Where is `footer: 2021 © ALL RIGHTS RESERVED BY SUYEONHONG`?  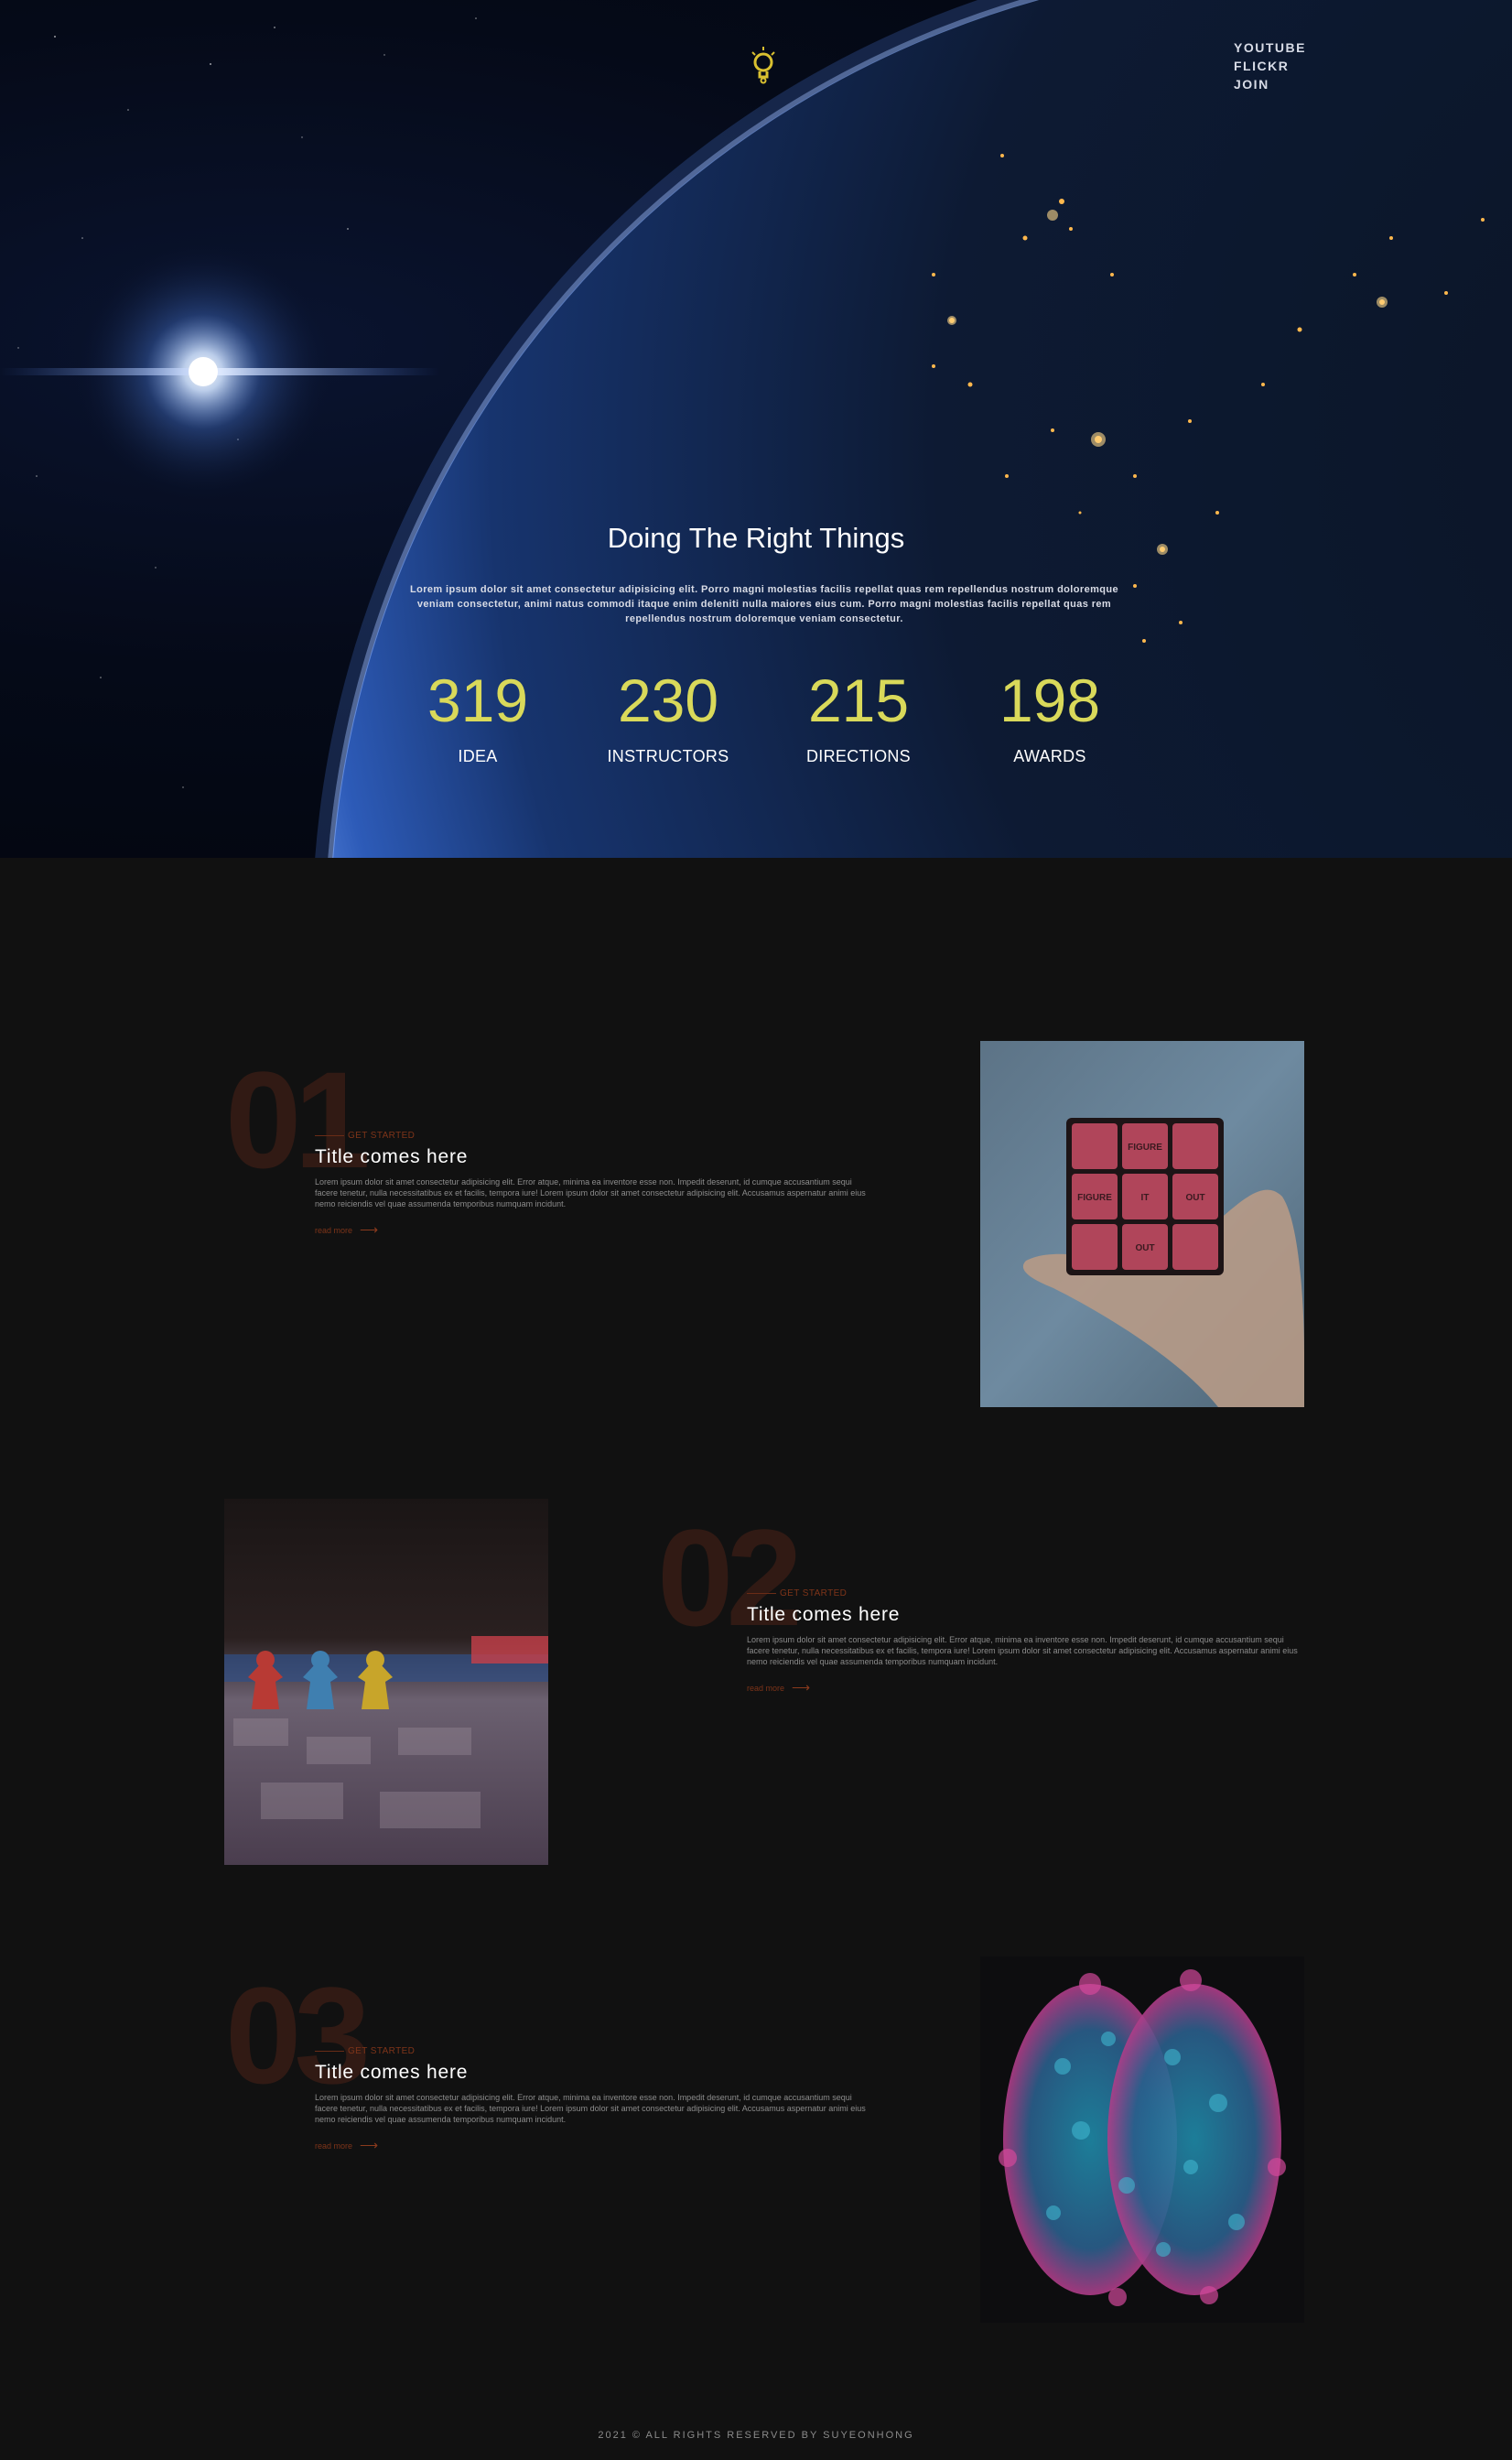
footer: 2021 © ALL RIGHTS RESERVED BY SUYEONHONG is located at coordinates (756, 2435).